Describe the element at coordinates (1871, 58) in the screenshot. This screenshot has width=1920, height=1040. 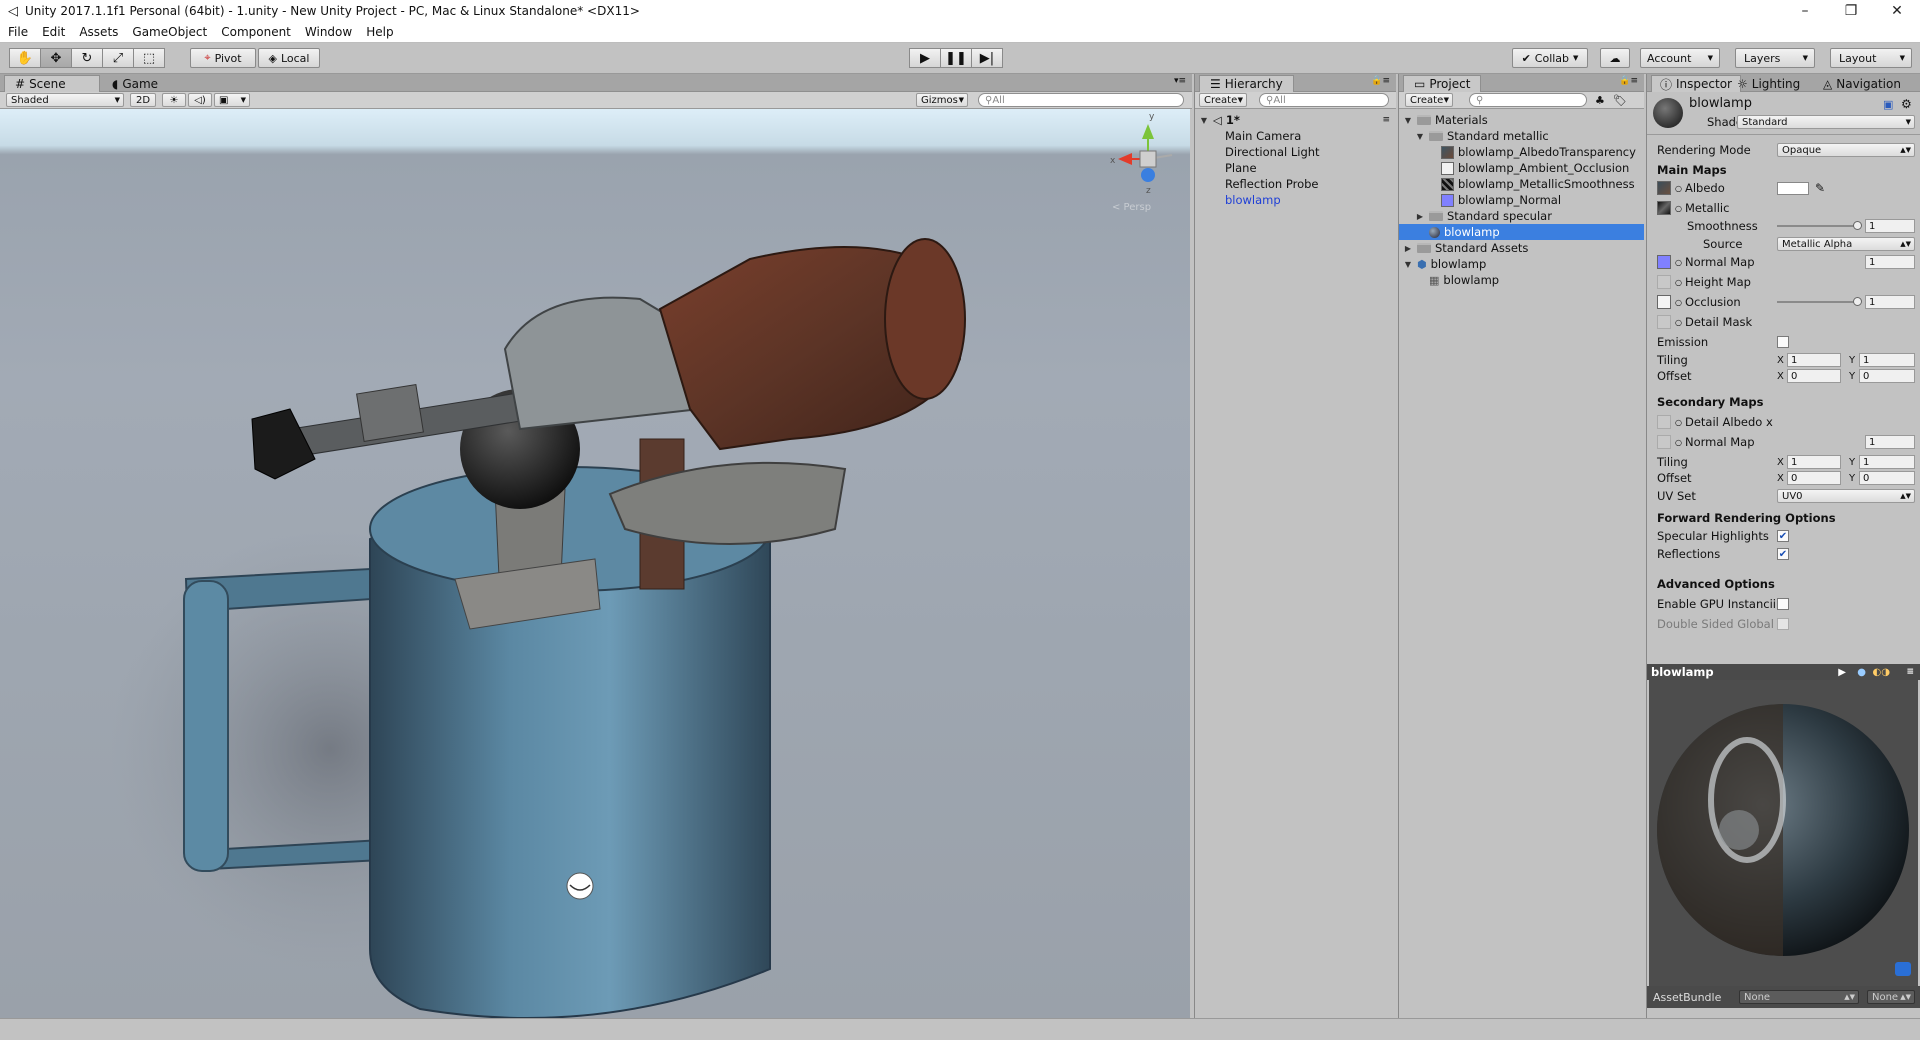
I see `layout-dropdown: Layout ▼` at that location.